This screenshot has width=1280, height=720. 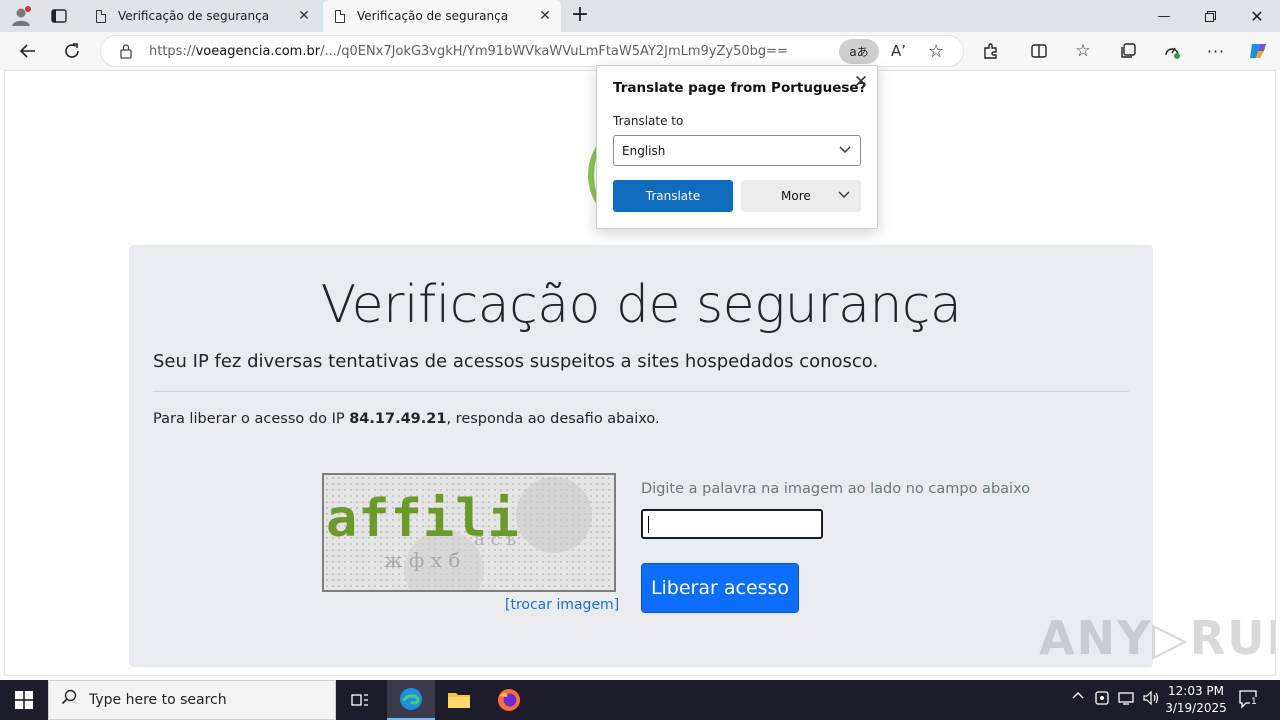 I want to click on split-screen-icon, so click(x=1039, y=51).